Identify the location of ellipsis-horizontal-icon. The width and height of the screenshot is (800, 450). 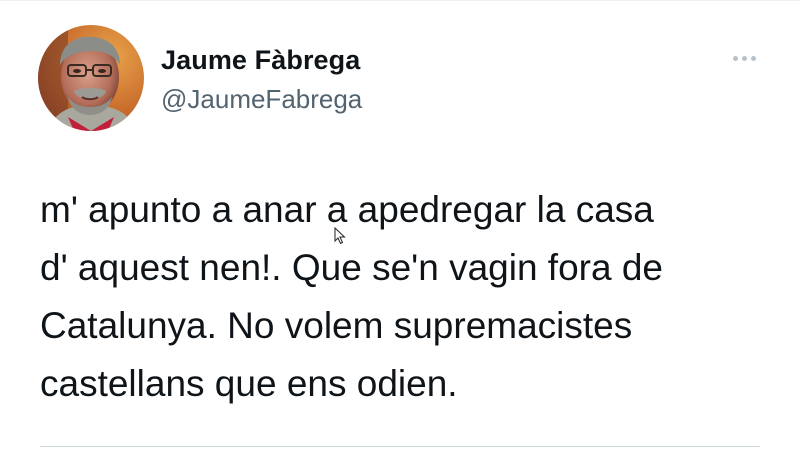
(735, 58).